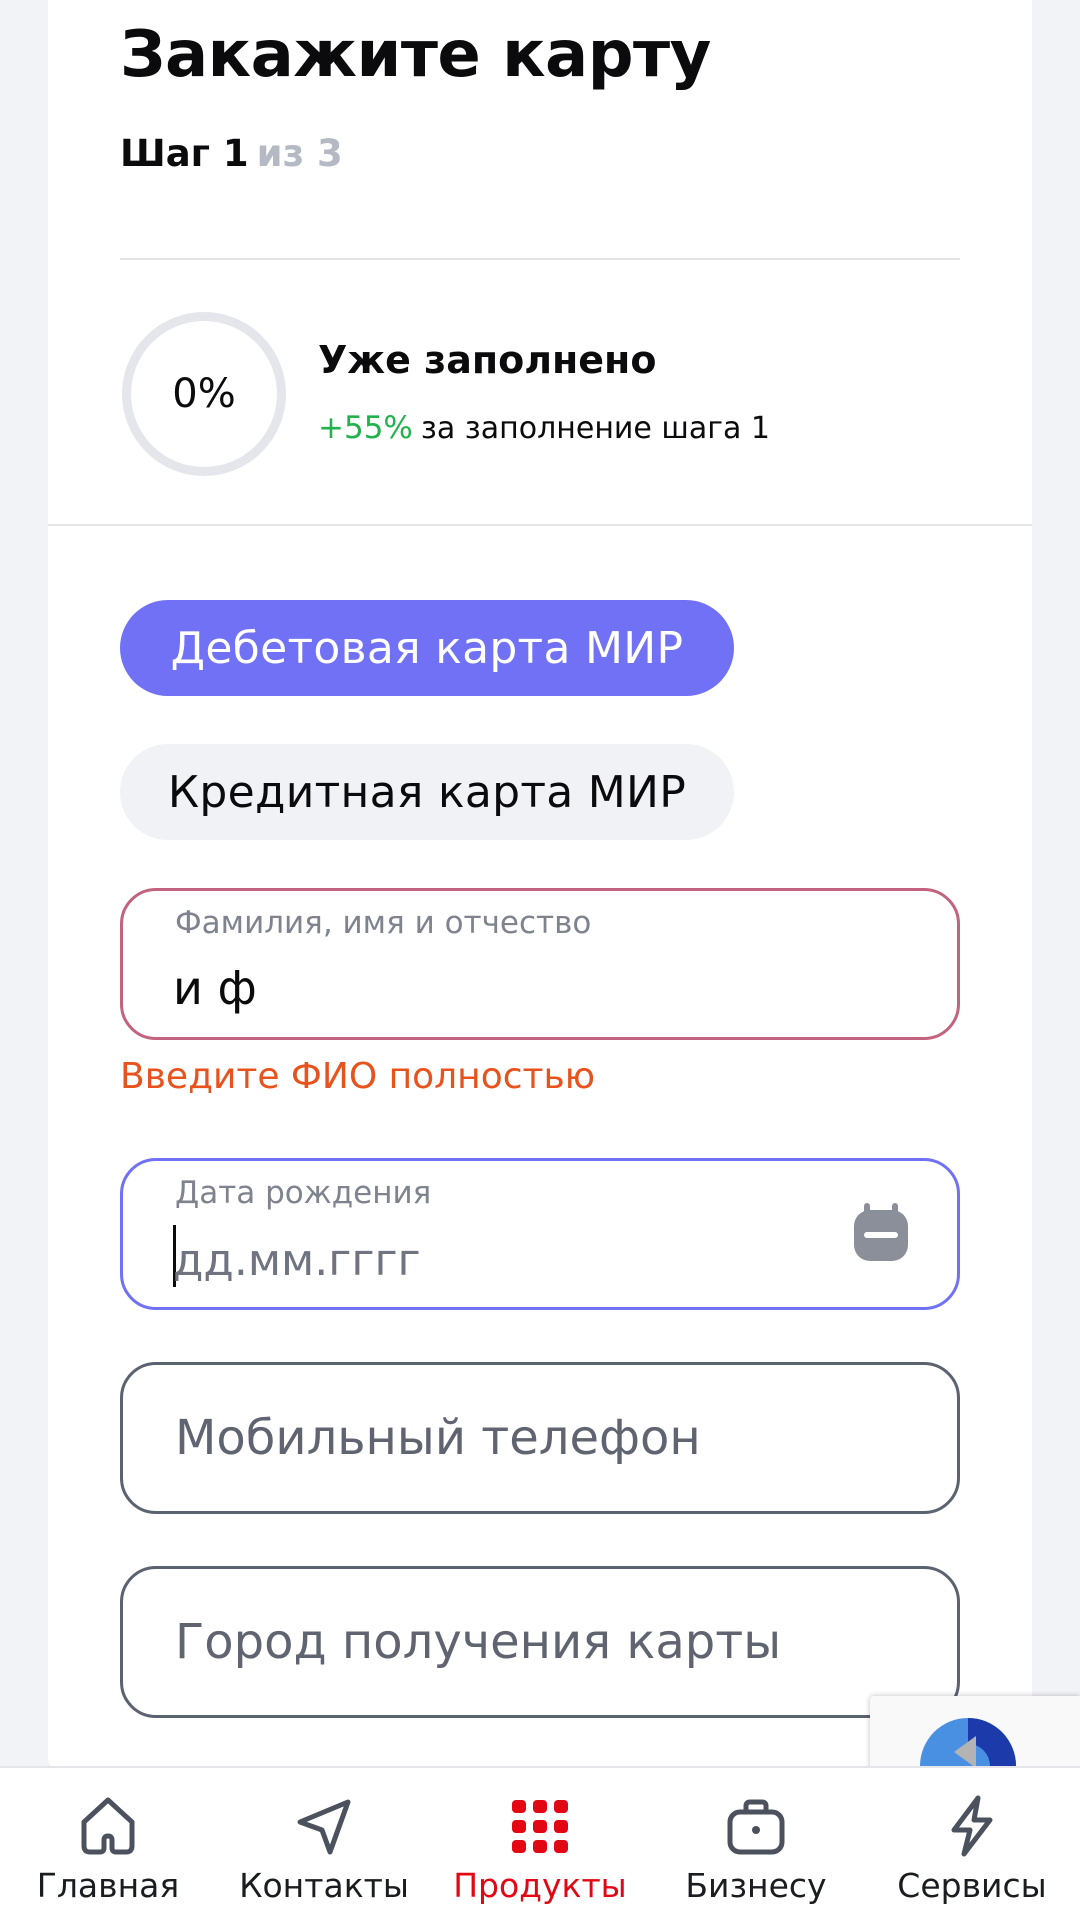 This screenshot has height=1920, width=1080. Describe the element at coordinates (881, 1232) in the screenshot. I see `calendar-icon` at that location.